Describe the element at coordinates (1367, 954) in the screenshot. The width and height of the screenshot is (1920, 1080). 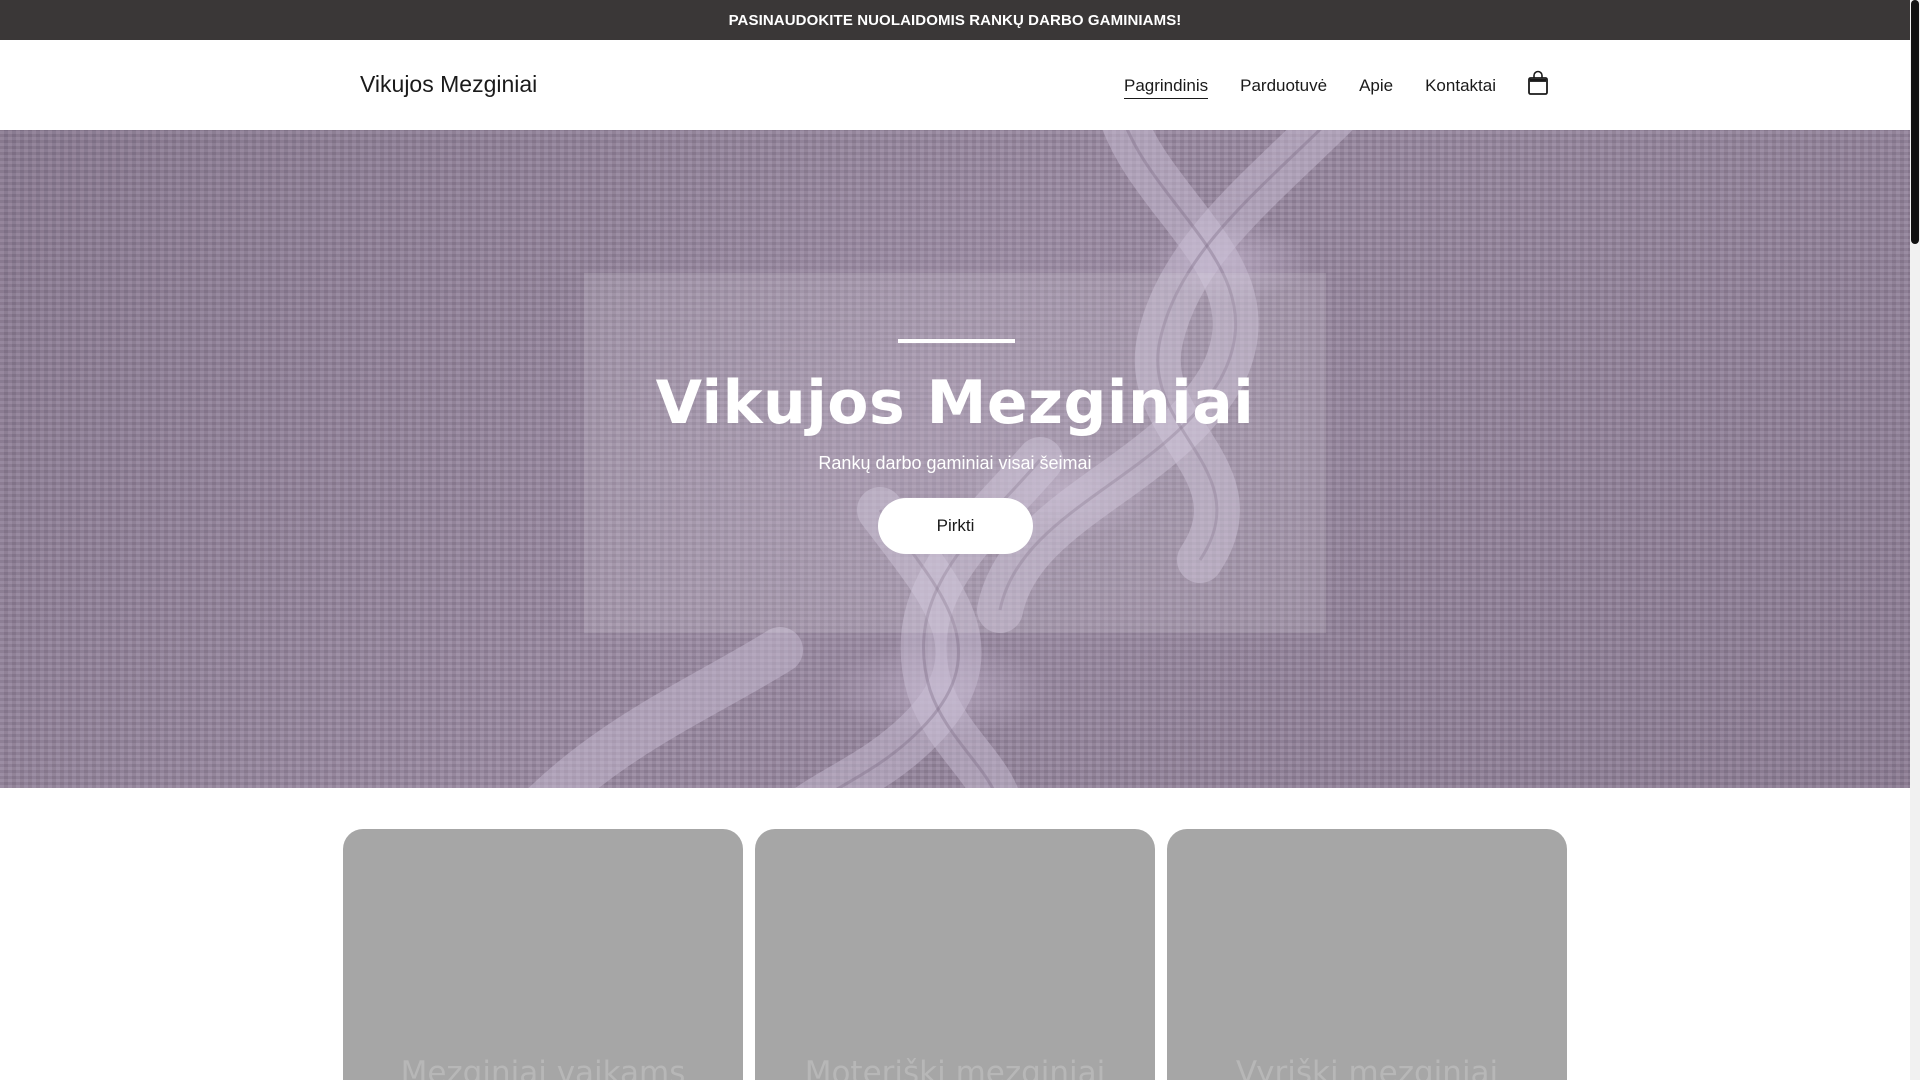
I see `category-card-men: Vyriški mezginiai` at that location.